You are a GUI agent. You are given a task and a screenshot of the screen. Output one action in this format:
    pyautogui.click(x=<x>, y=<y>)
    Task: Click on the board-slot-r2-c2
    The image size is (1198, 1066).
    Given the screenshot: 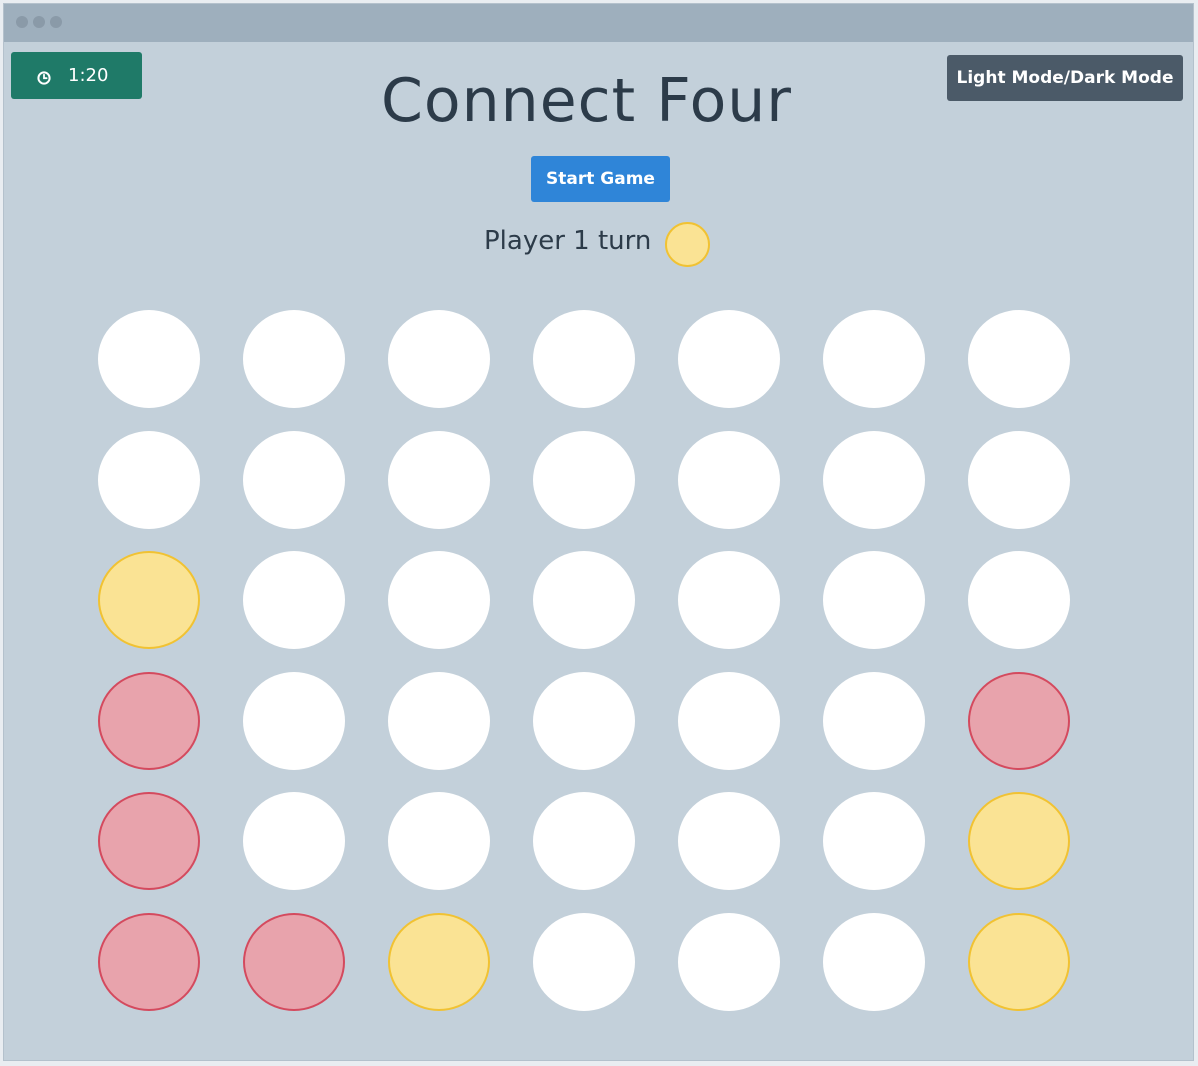 What is the action you would take?
    pyautogui.click(x=294, y=480)
    